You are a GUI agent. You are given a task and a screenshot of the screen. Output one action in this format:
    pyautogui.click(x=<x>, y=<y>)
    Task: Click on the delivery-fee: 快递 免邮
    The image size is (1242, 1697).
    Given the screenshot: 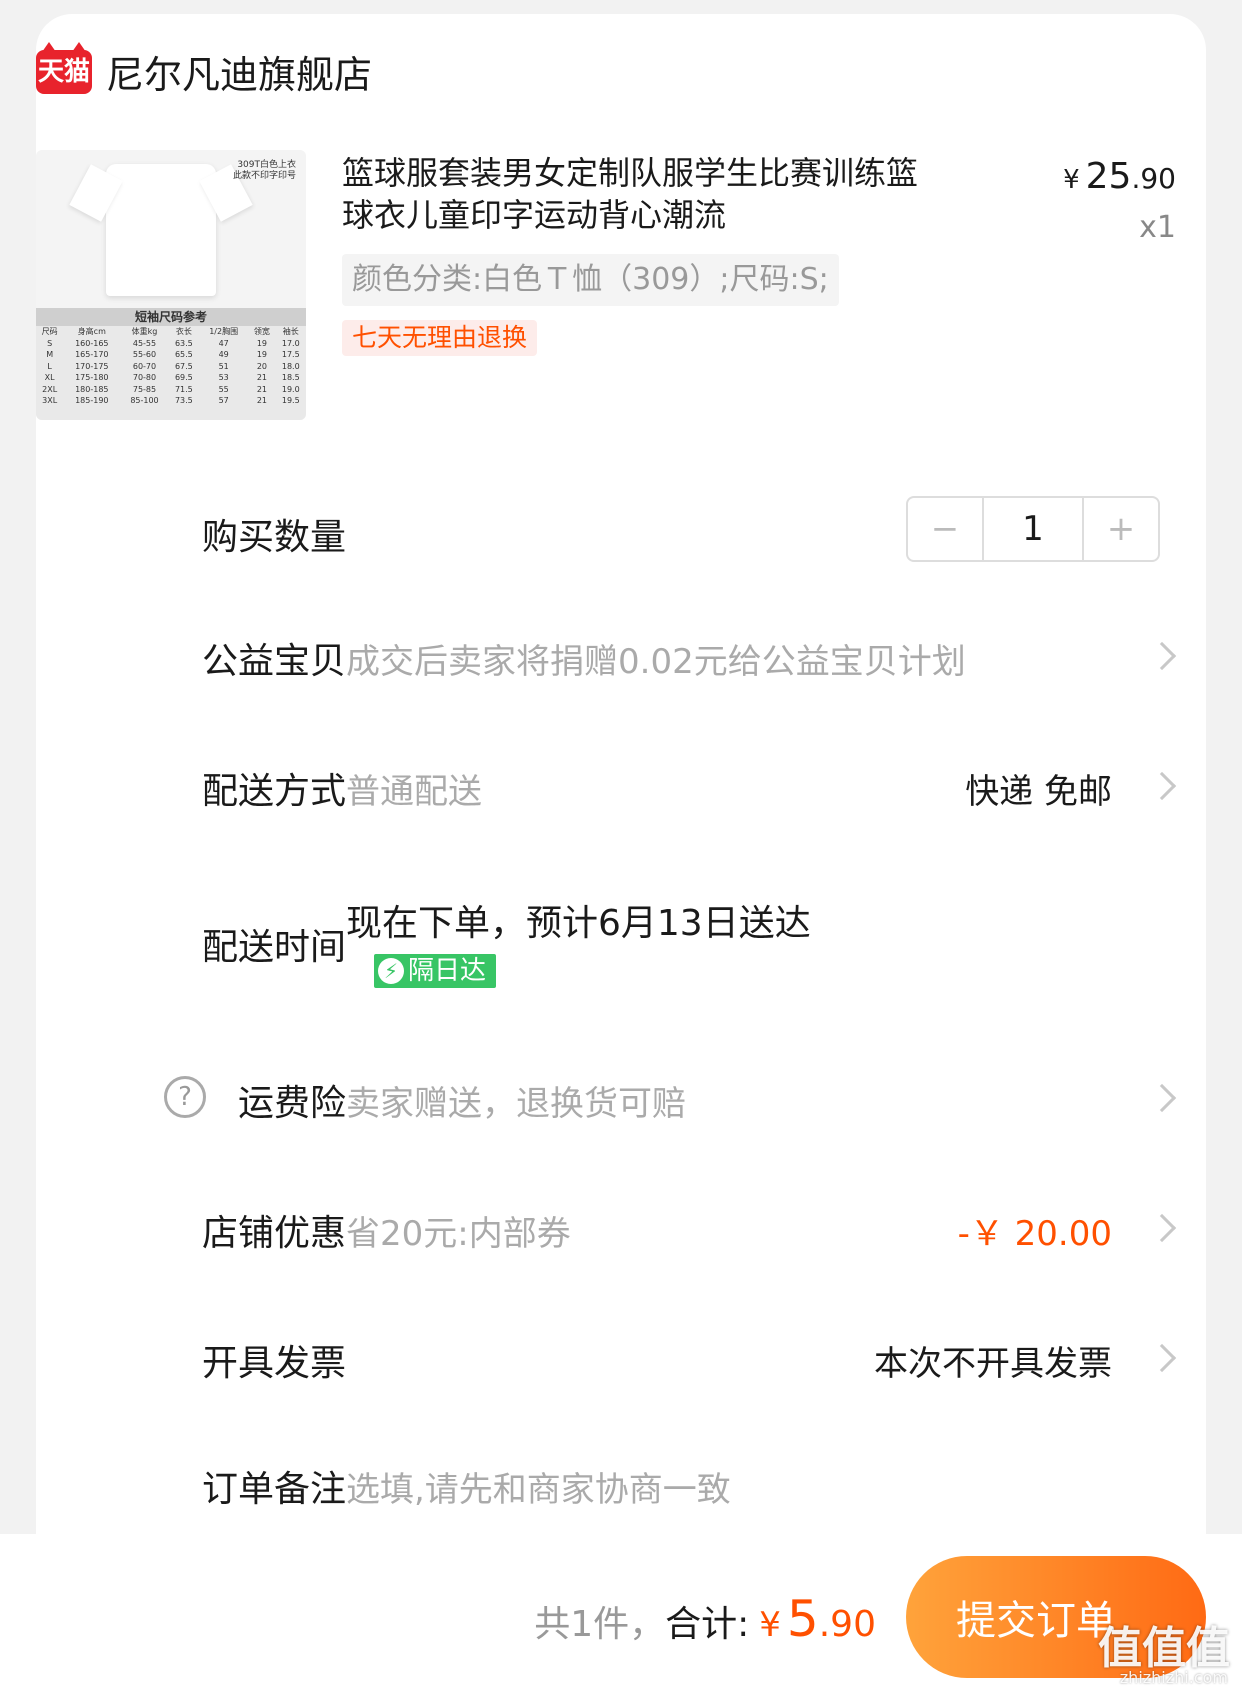 What is the action you would take?
    pyautogui.click(x=1038, y=788)
    